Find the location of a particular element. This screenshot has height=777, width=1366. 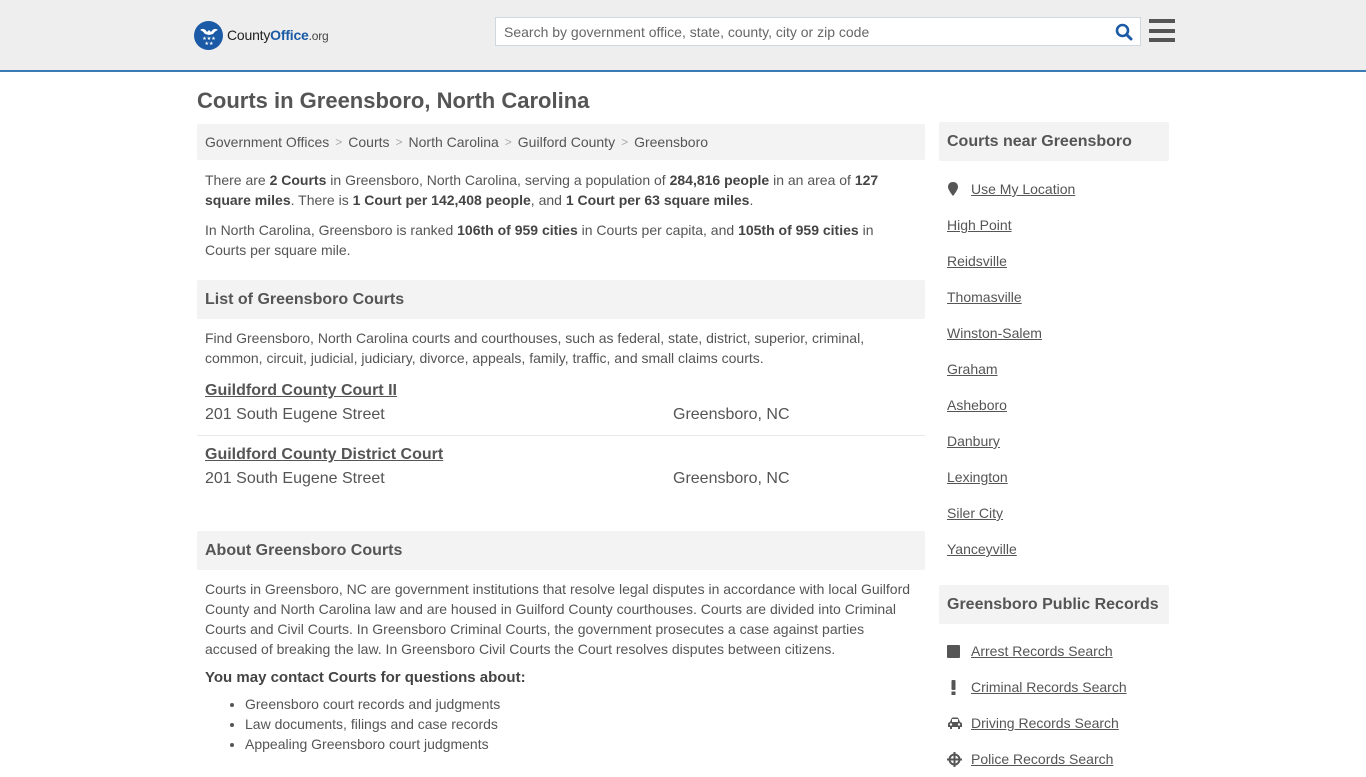

exclamation-icon is located at coordinates (959, 687).